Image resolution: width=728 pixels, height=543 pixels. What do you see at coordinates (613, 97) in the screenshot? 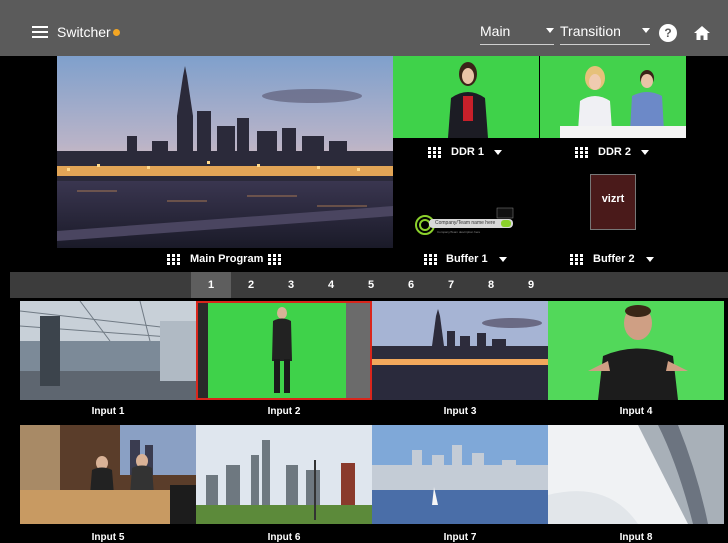
I see `ddr2-preview` at bounding box center [613, 97].